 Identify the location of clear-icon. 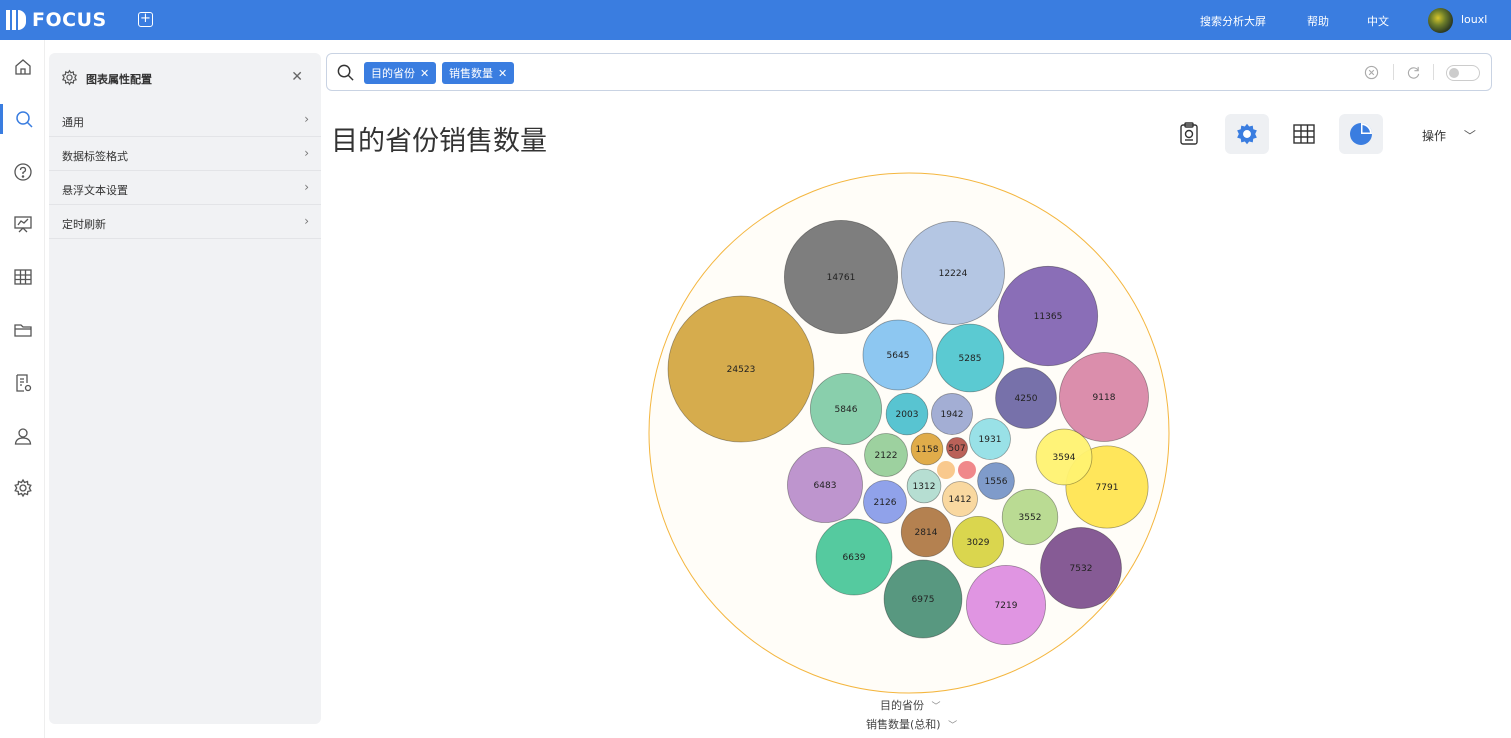
(1371, 74).